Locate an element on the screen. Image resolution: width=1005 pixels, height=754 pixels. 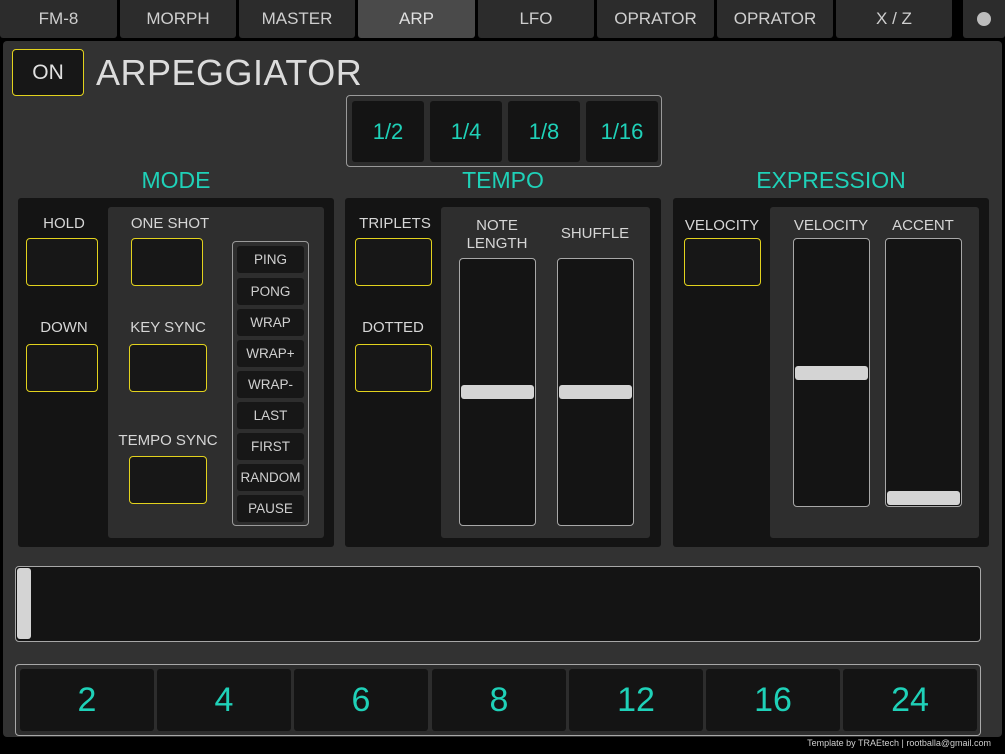
step-button: 6 is located at coordinates (361, 700).